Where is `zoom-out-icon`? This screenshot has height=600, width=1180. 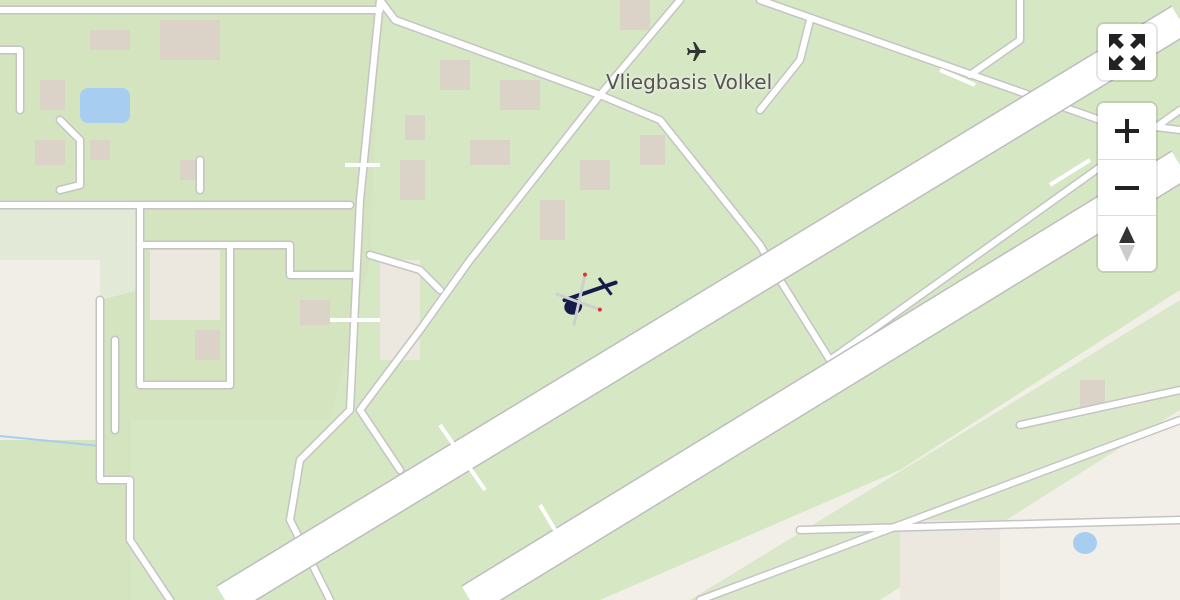
zoom-out-icon is located at coordinates (1127, 187).